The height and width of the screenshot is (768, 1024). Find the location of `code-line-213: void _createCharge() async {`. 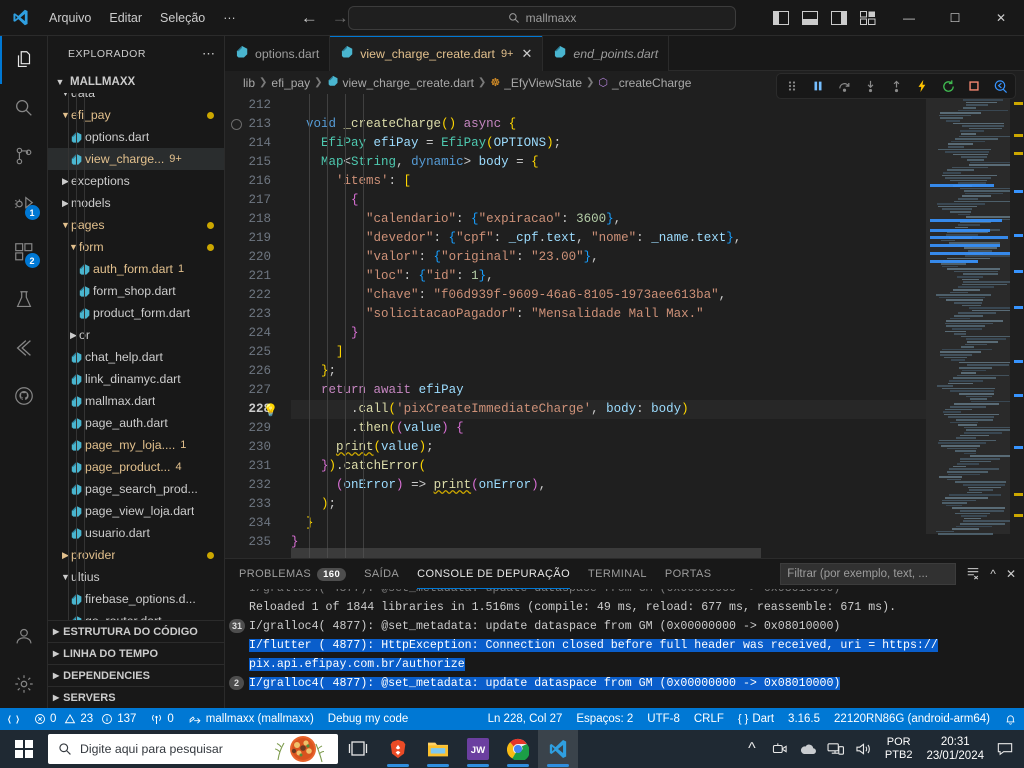

code-line-213: void _createCharge() async { is located at coordinates (608, 124).